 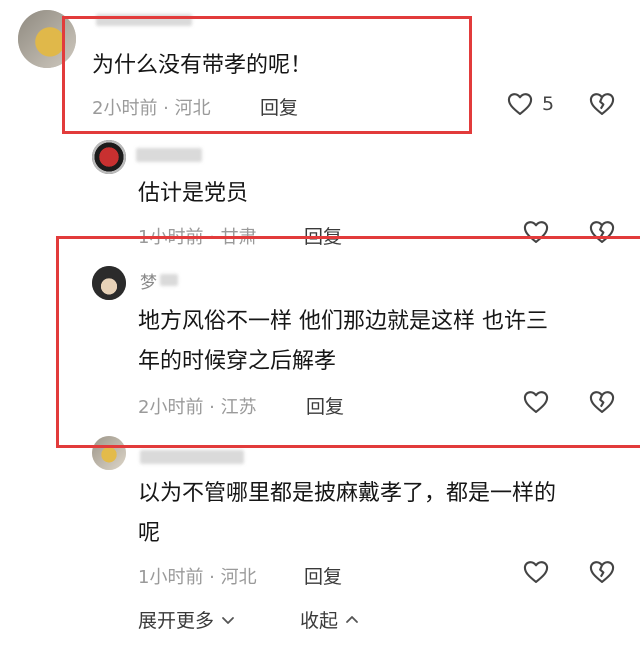 I want to click on comment-text-line1: 以为不管哪里都是披麻戴孝了，都是一样的, so click(x=347, y=493).